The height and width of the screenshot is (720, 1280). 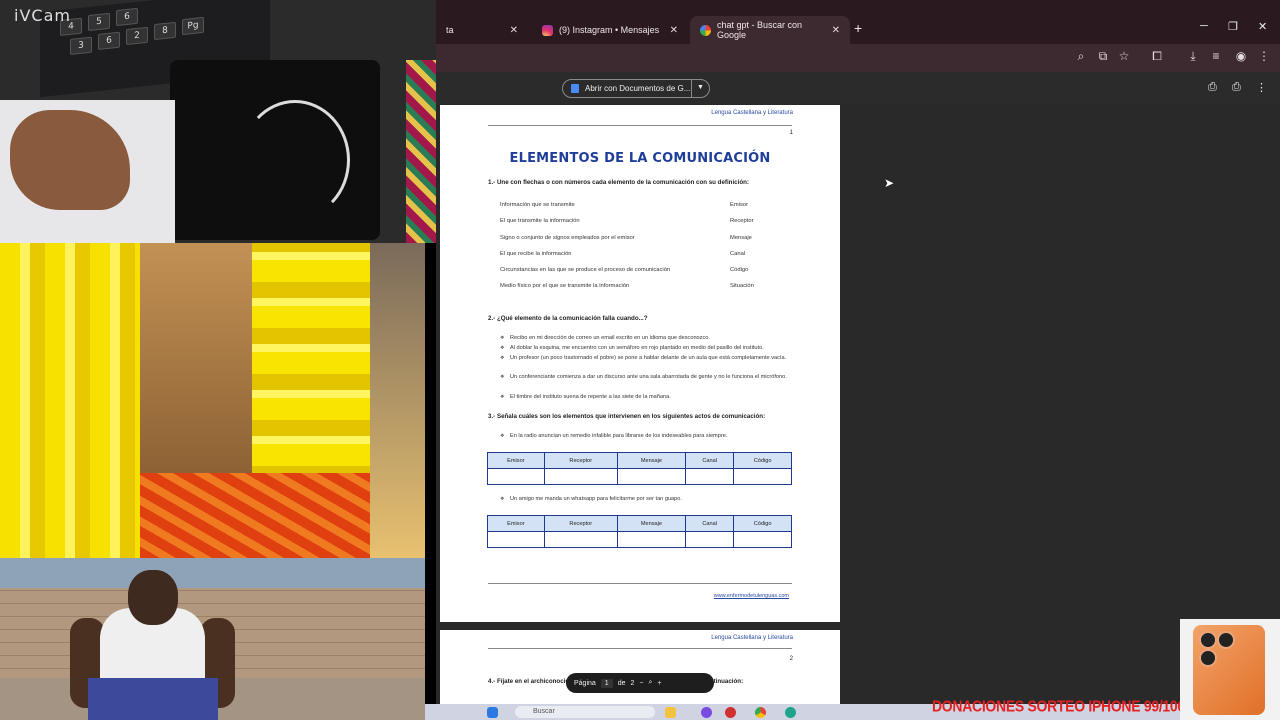 What do you see at coordinates (1124, 56) in the screenshot?
I see `bookmark-star-icon: ☆` at bounding box center [1124, 56].